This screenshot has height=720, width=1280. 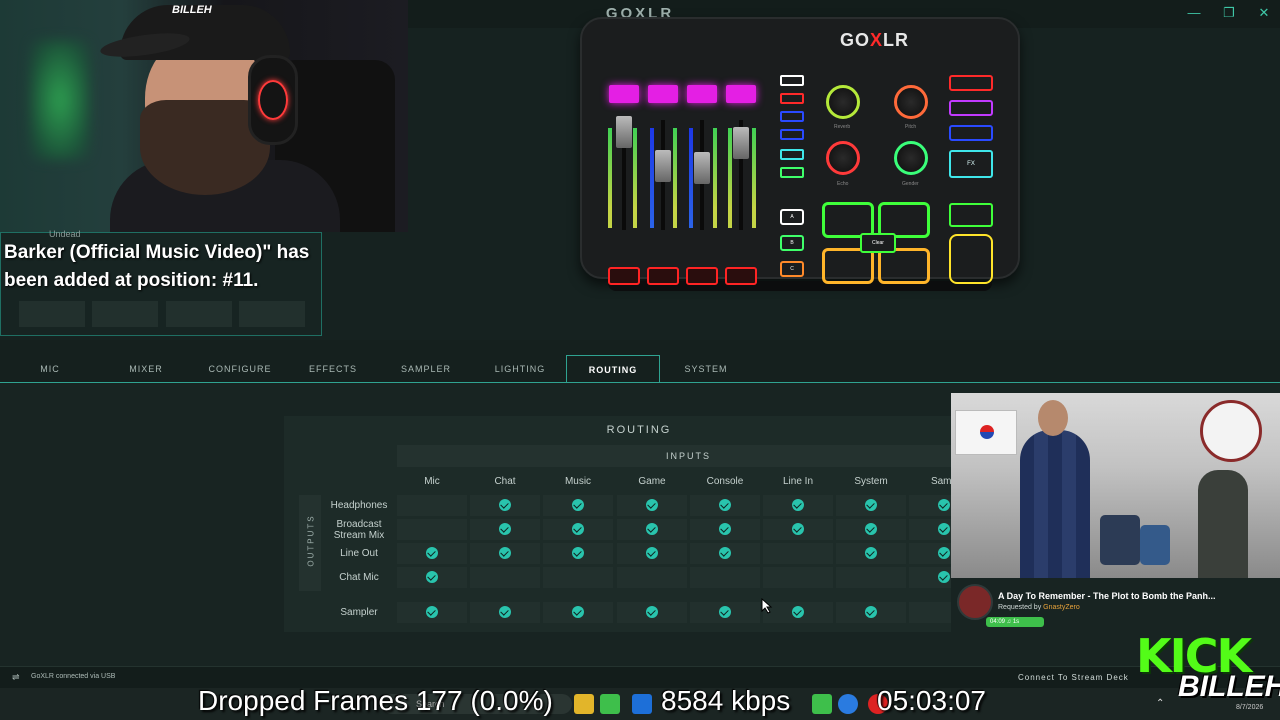 I want to click on minimize-button: —, so click(x=1194, y=12).